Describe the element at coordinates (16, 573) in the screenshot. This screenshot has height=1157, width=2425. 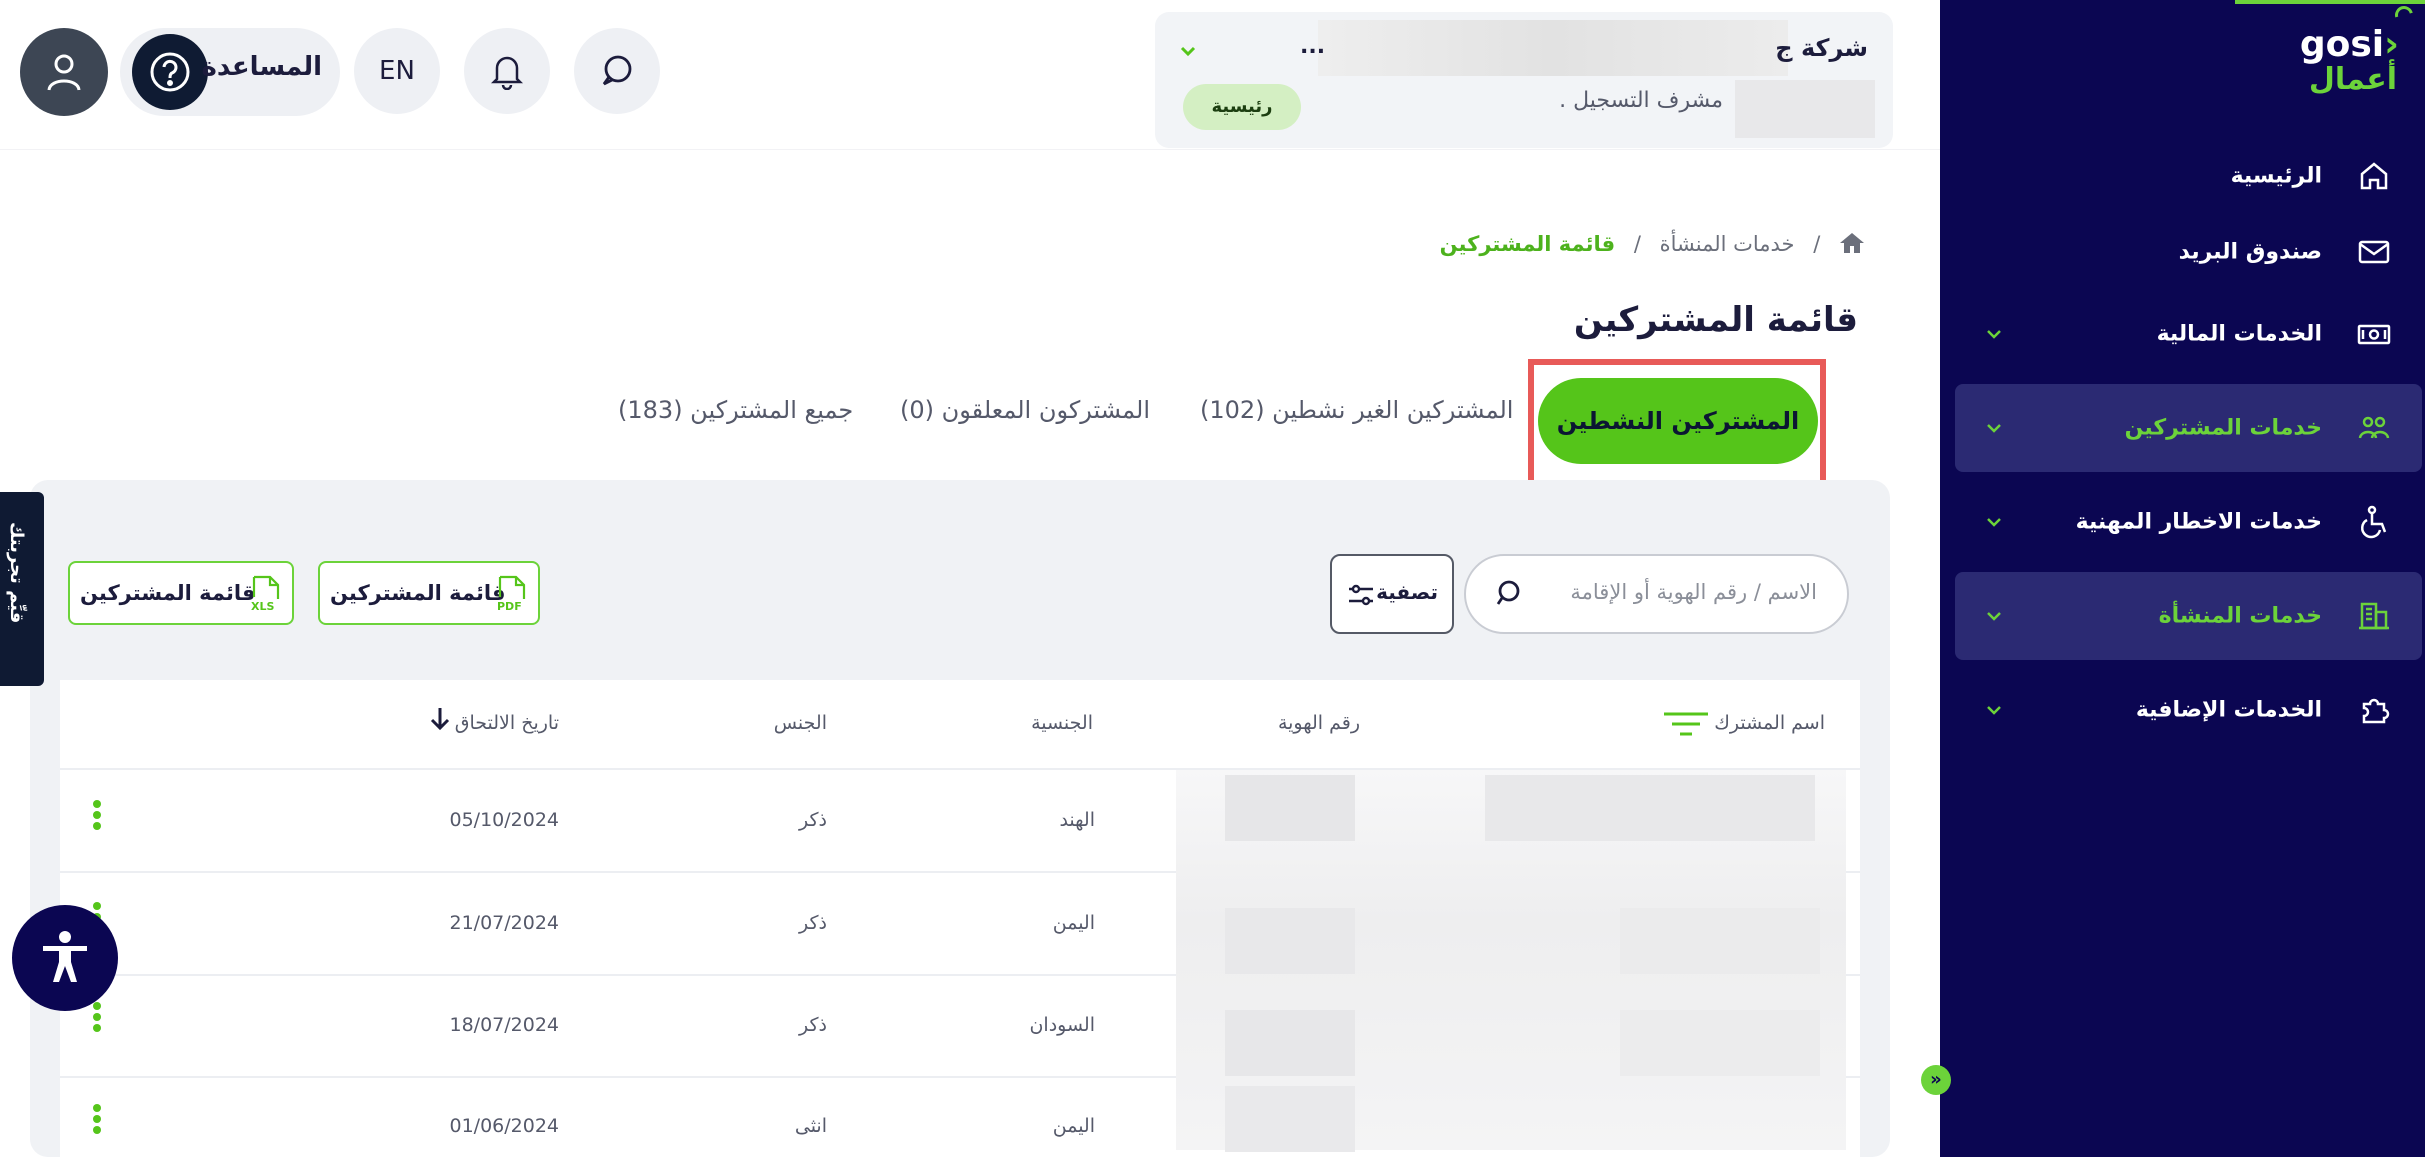
I see `feedback-label: قيِّم تجربتك` at that location.